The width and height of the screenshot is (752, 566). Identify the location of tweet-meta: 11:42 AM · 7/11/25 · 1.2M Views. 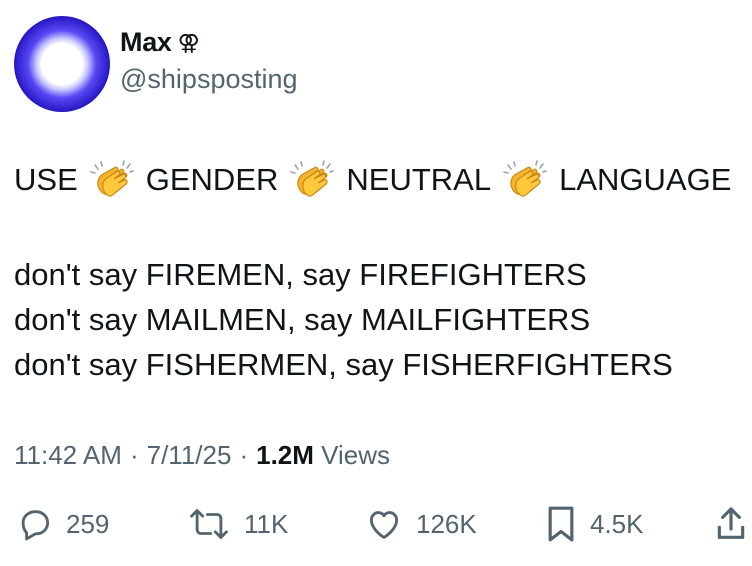
(202, 455).